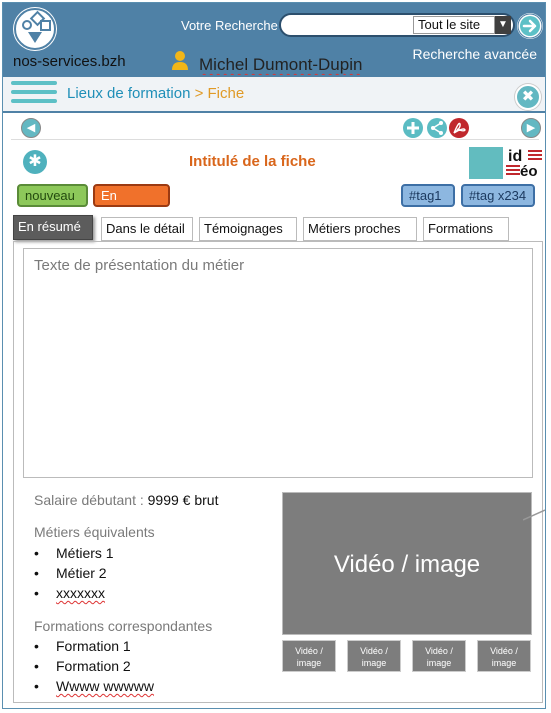  I want to click on equivalent-jobs-list: Métiers 1 Métier 2 xxxxxxx, so click(74, 573).